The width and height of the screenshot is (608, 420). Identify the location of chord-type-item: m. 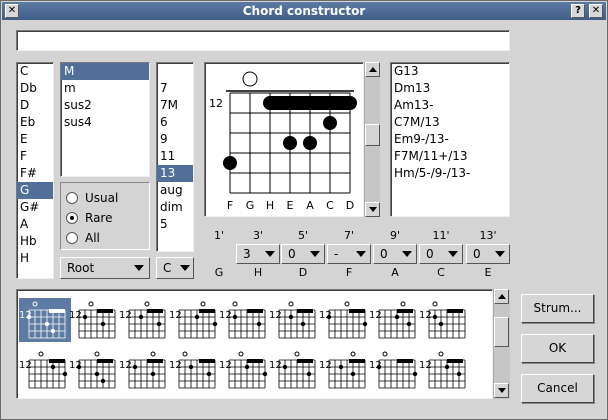
(105, 88).